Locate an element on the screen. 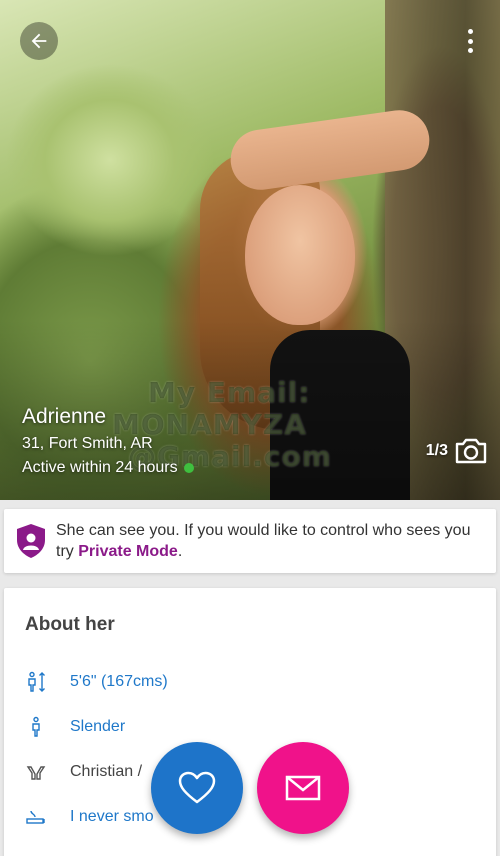  attribute-value: 5'6" (167cms) is located at coordinates (119, 681).